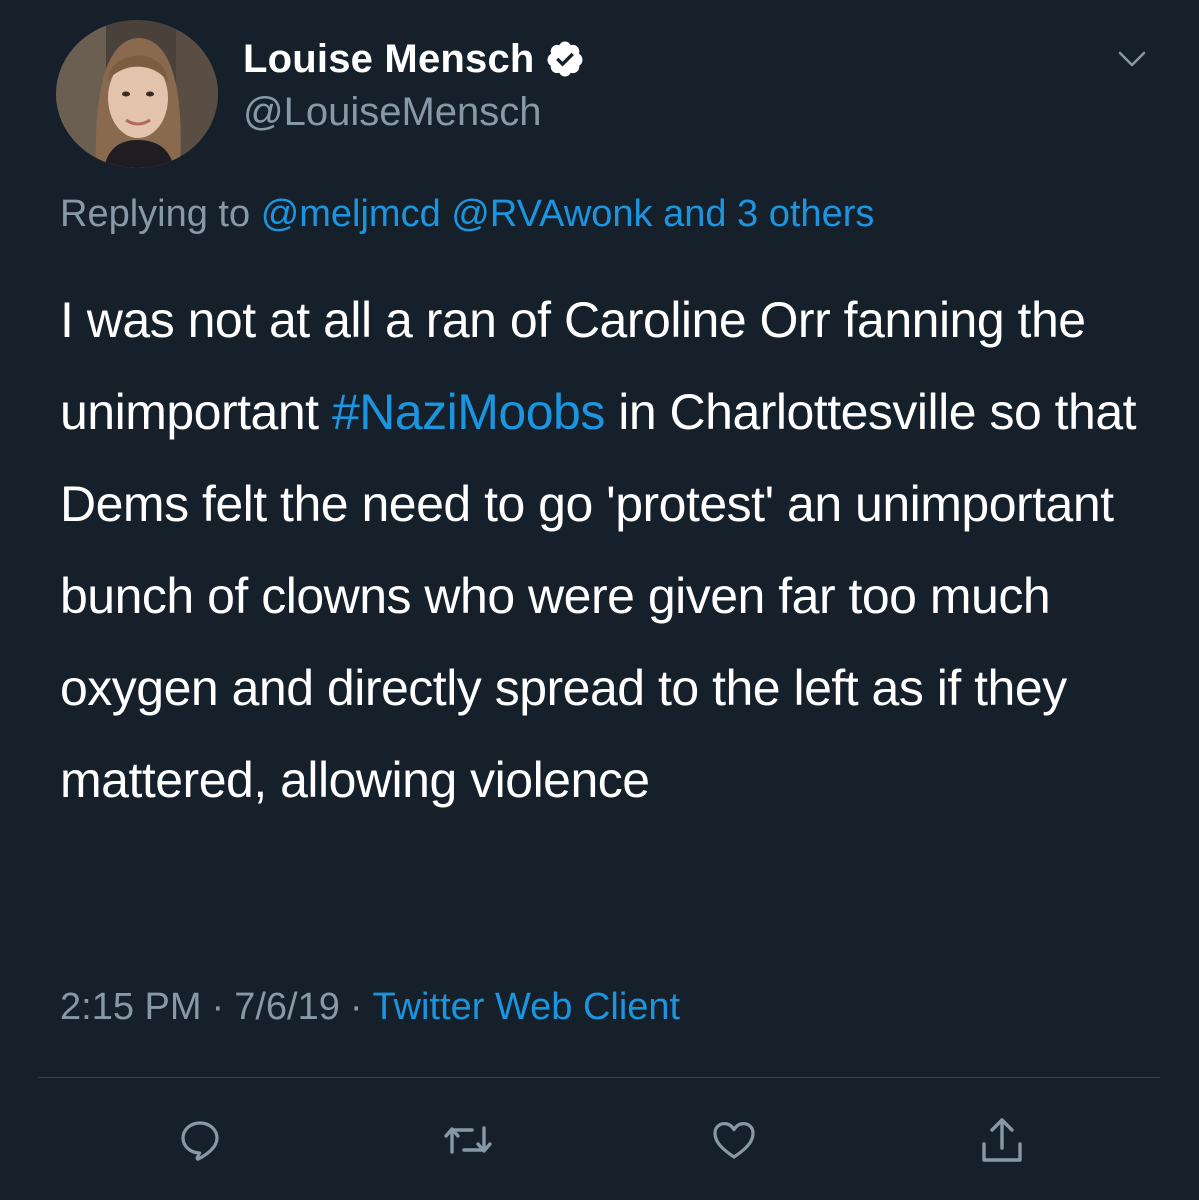  Describe the element at coordinates (389, 59) in the screenshot. I see `display-name: Louise Mensch` at that location.